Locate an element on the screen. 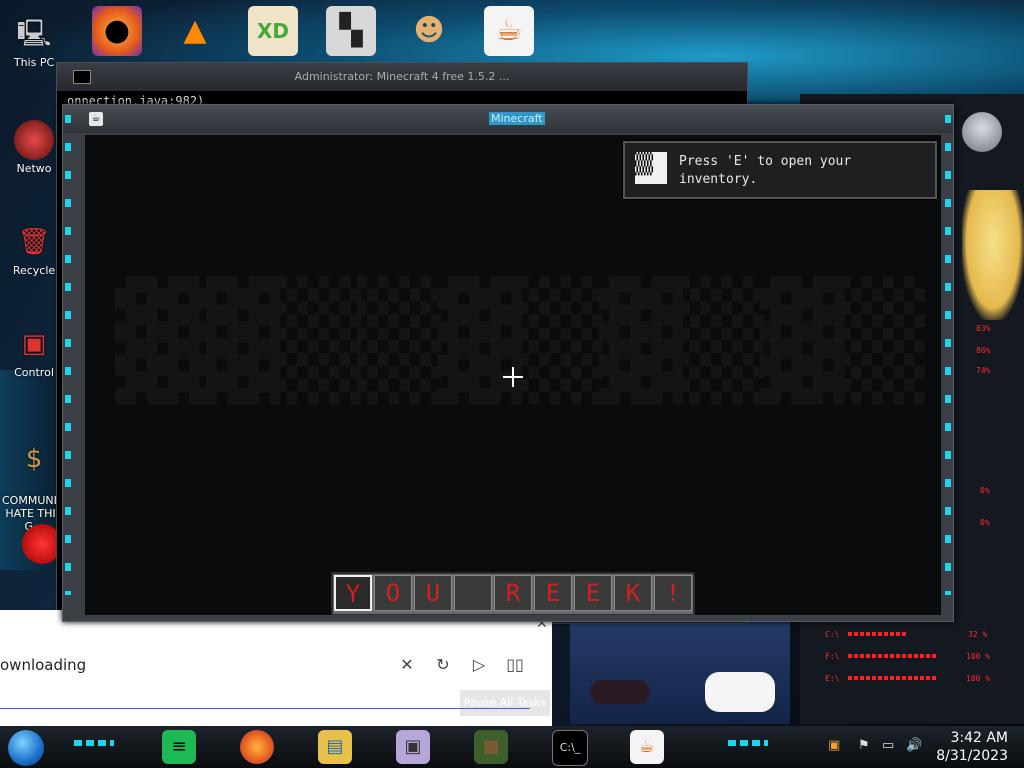 The width and height of the screenshot is (1024, 768). minecraft-title: Minecraft is located at coordinates (517, 118).